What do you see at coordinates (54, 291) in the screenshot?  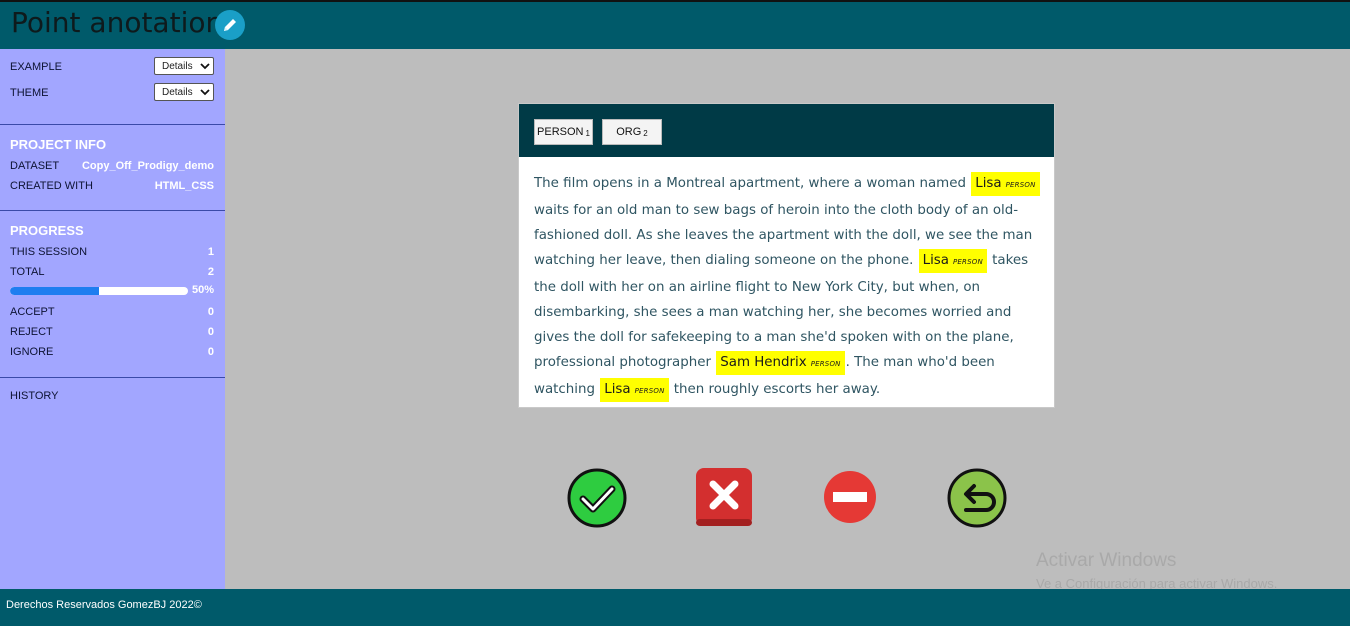 I see `progress-fill` at bounding box center [54, 291].